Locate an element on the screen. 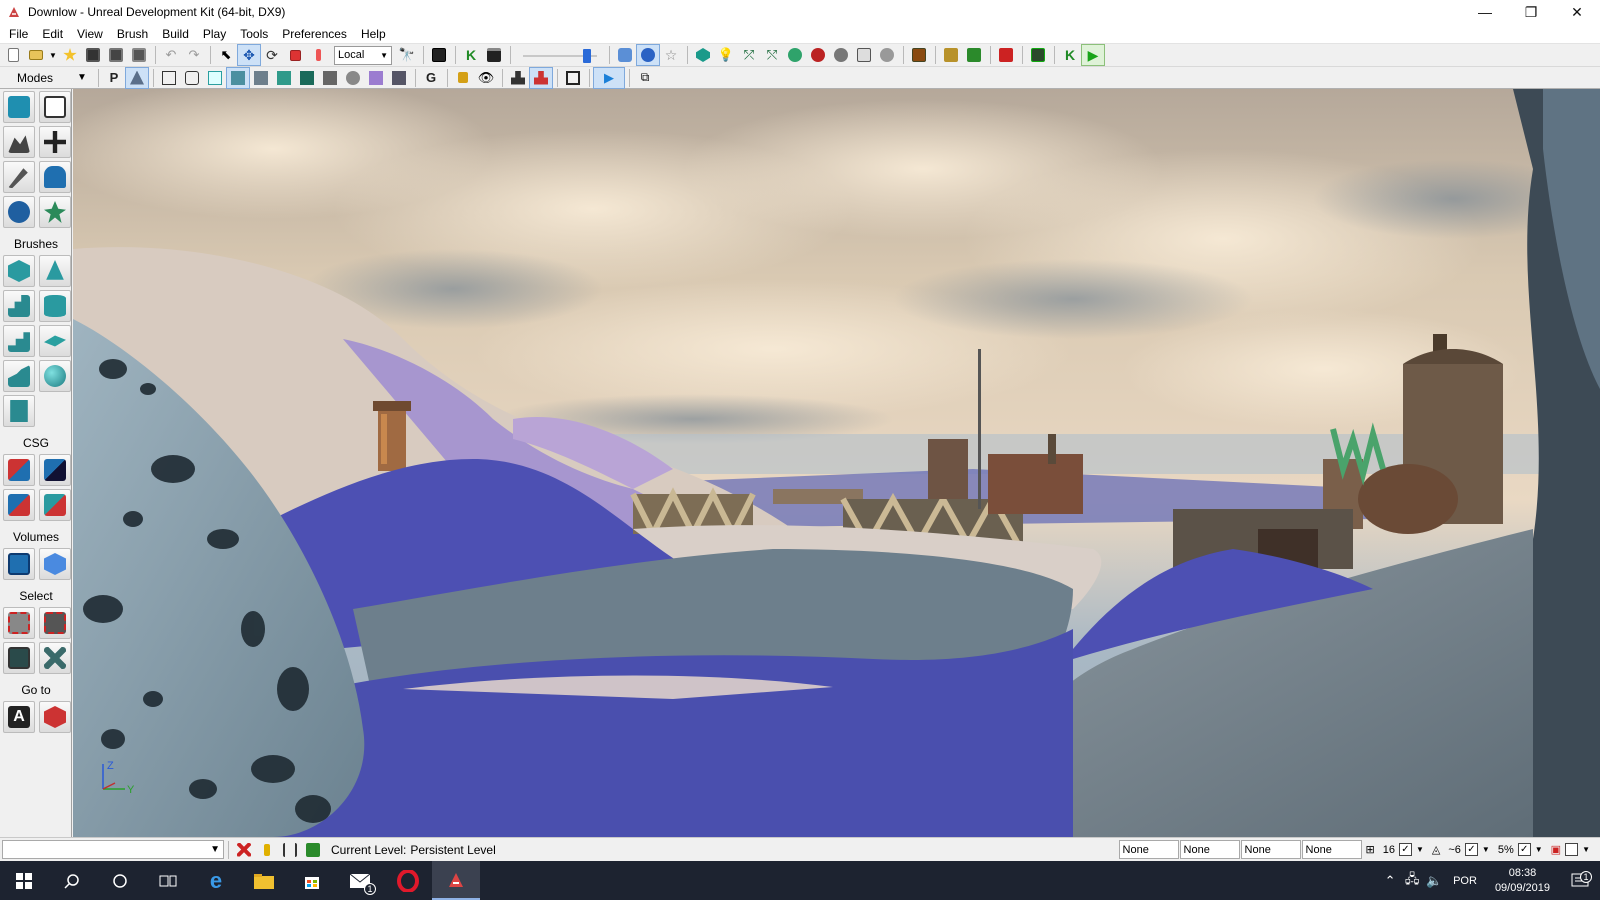 This screenshot has height=900, width=1600. realtime-icon is located at coordinates (625, 55).